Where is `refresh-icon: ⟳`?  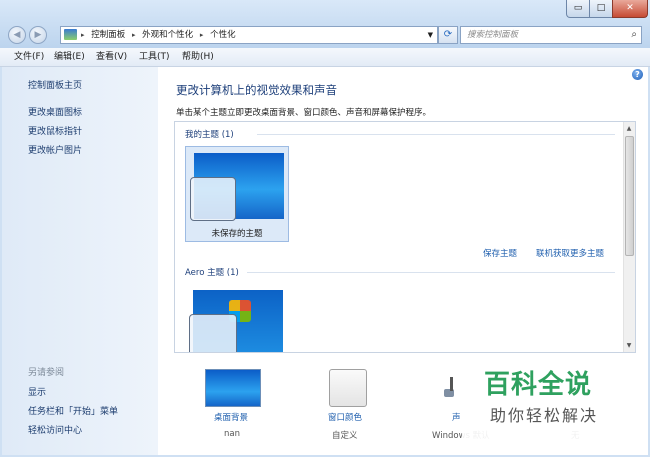
refresh-icon: ⟳ is located at coordinates (448, 34).